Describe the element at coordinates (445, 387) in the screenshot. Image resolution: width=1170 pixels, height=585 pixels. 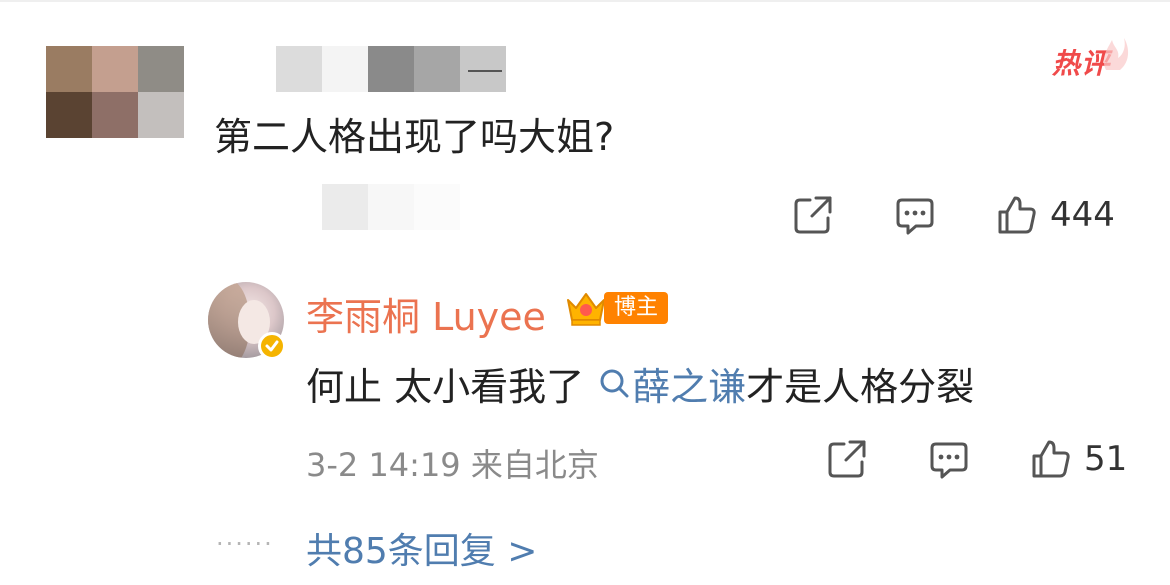
I see `reply-text-before: 何止 太小看我了` at that location.